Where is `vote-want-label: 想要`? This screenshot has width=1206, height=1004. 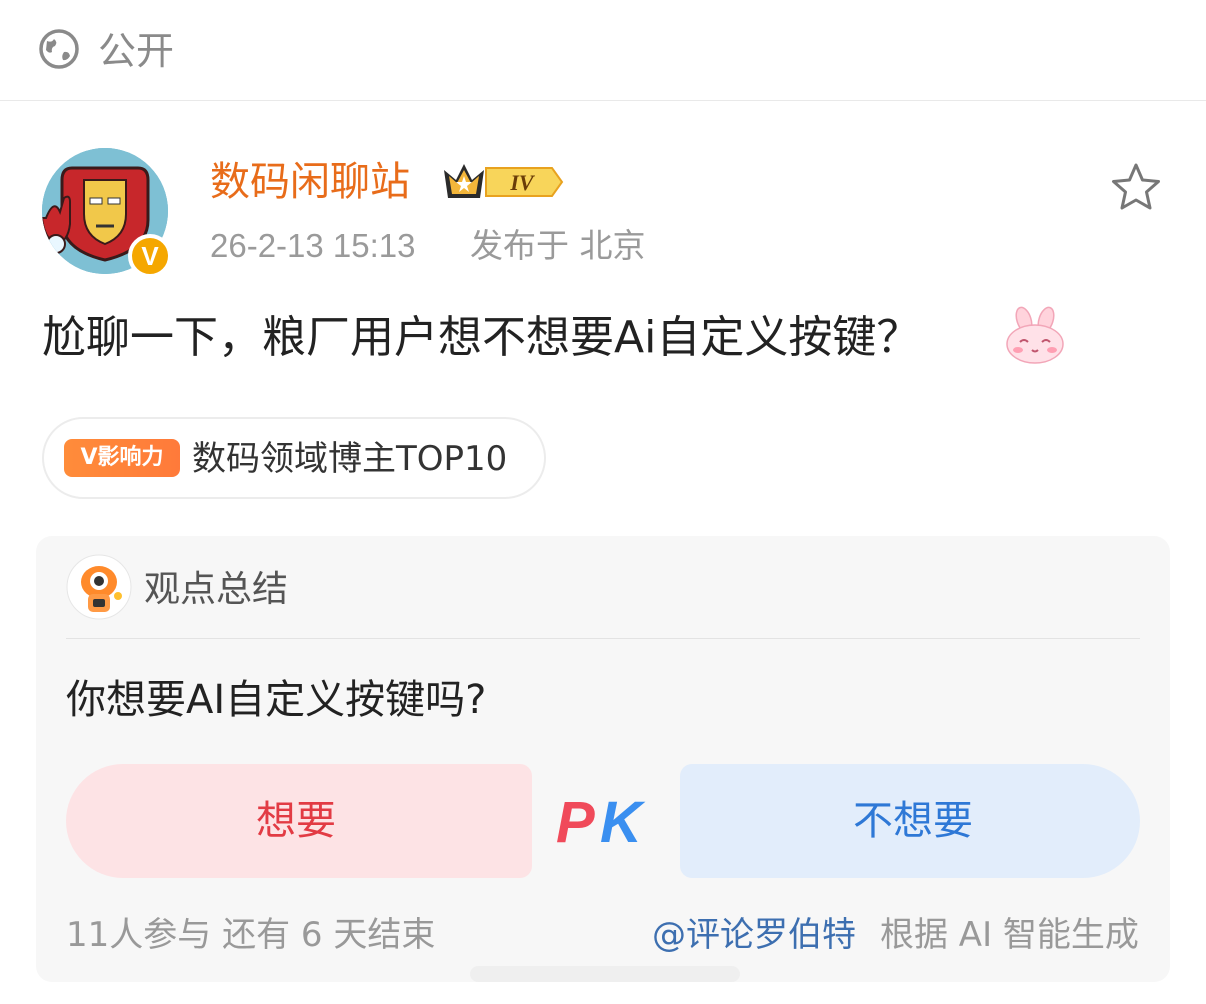
vote-want-label: 想要 is located at coordinates (296, 821).